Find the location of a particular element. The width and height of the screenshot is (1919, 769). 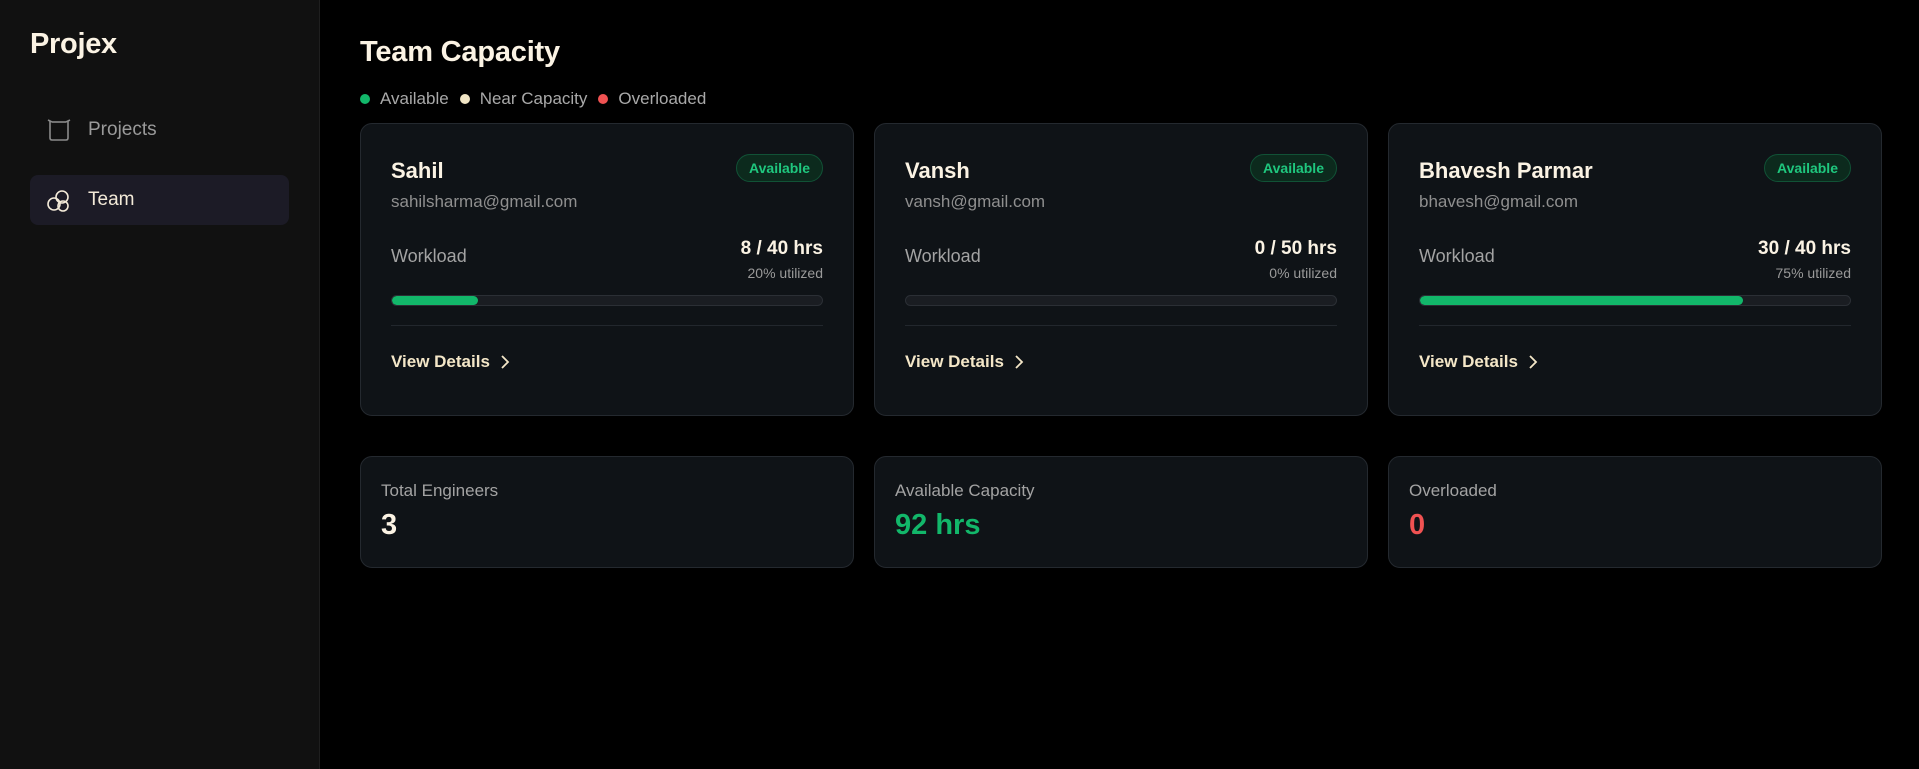

member-name: Vansh is located at coordinates (937, 170).